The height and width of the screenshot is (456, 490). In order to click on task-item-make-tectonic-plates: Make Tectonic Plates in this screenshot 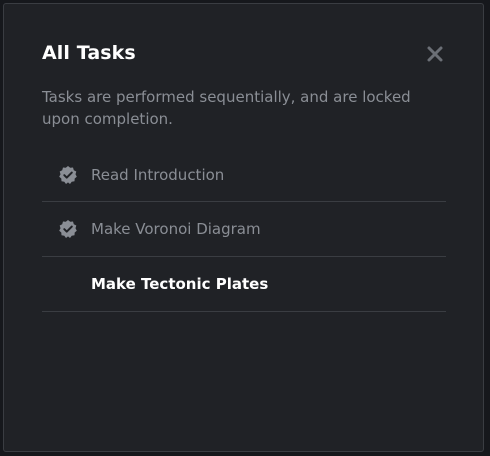, I will do `click(244, 284)`.